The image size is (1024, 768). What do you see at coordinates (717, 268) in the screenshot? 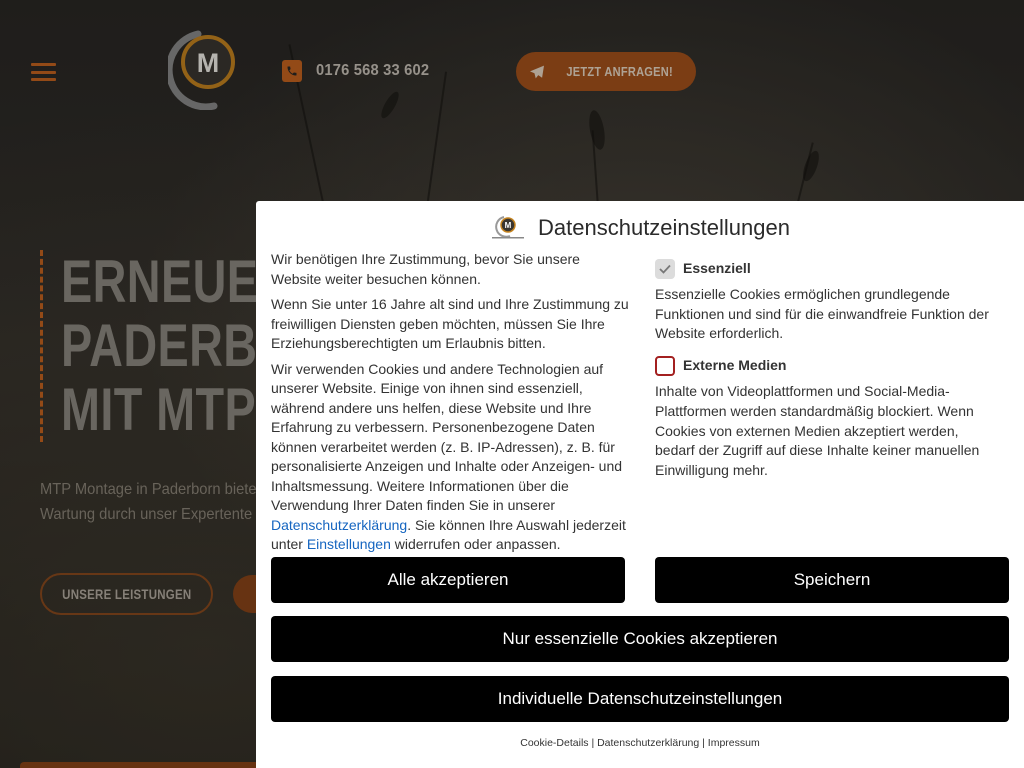
I see `essential-label: Essenziell` at bounding box center [717, 268].